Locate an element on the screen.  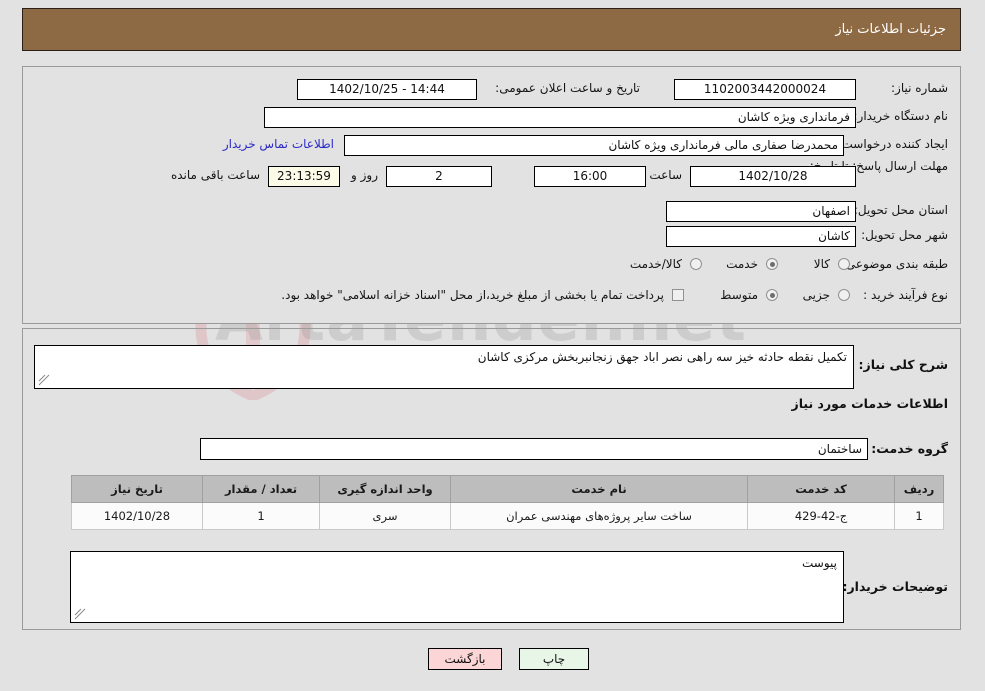
city-row: شهر محل تحویل: is located at coordinates (904, 235).